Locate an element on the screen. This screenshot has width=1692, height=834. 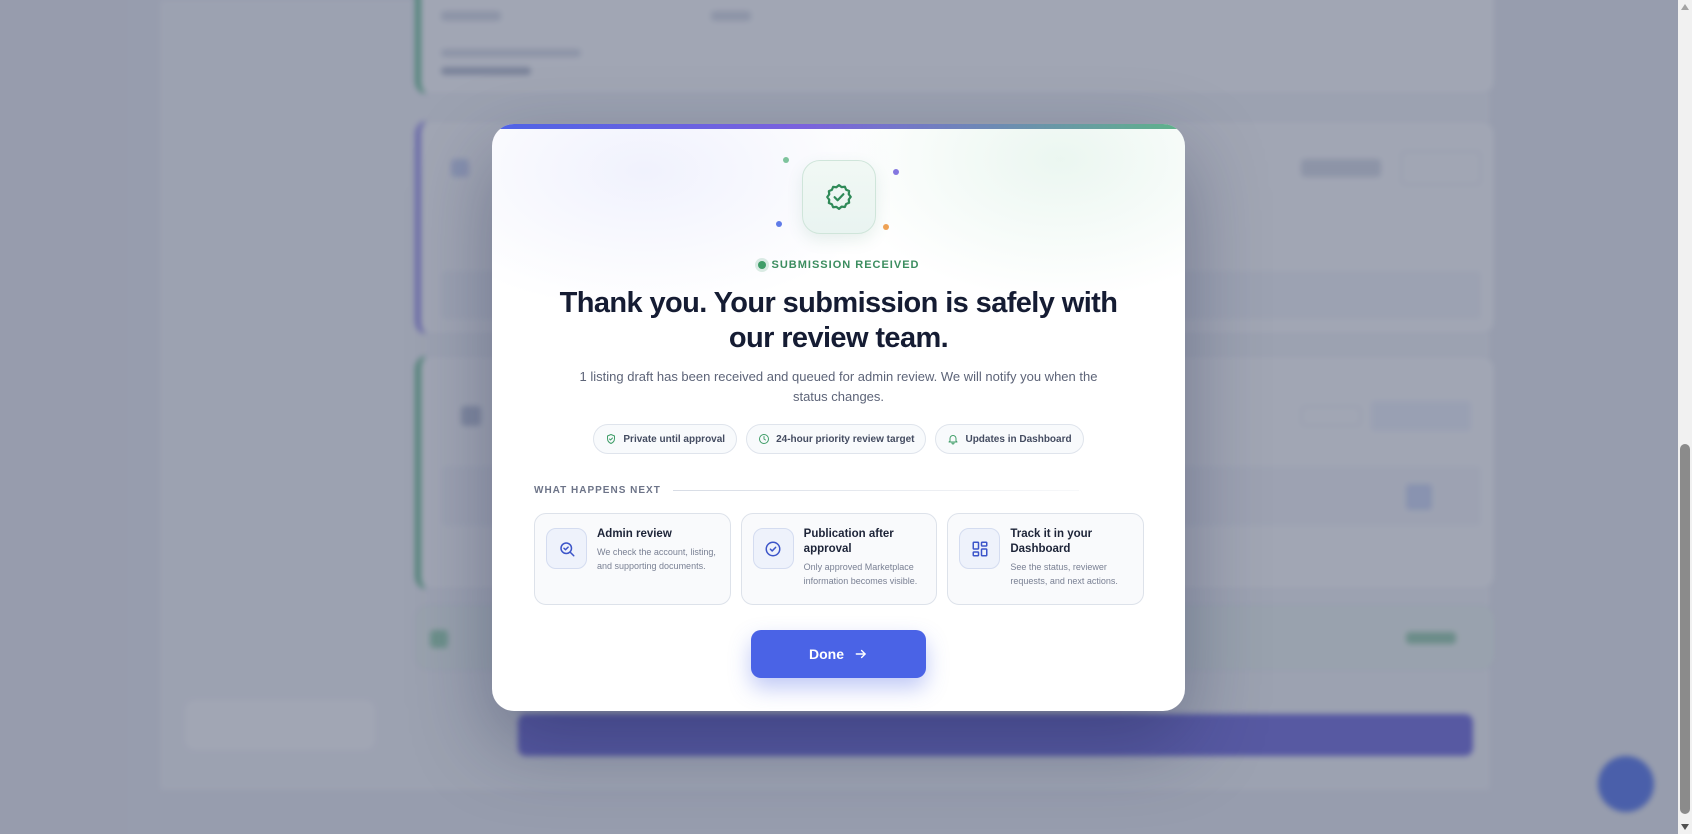
scroll-down-arrow-icon is located at coordinates (1685, 827).